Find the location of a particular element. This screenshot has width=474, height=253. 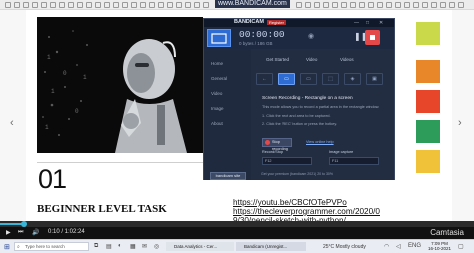

next-arrow-icon: › is located at coordinates (460, 123).